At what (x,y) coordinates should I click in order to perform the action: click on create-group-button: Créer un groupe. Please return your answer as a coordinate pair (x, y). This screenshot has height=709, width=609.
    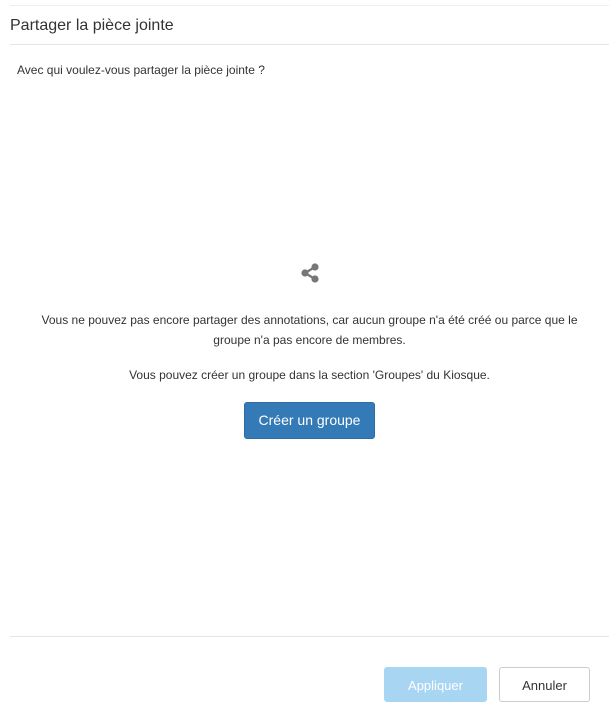
    Looking at the image, I should click on (309, 420).